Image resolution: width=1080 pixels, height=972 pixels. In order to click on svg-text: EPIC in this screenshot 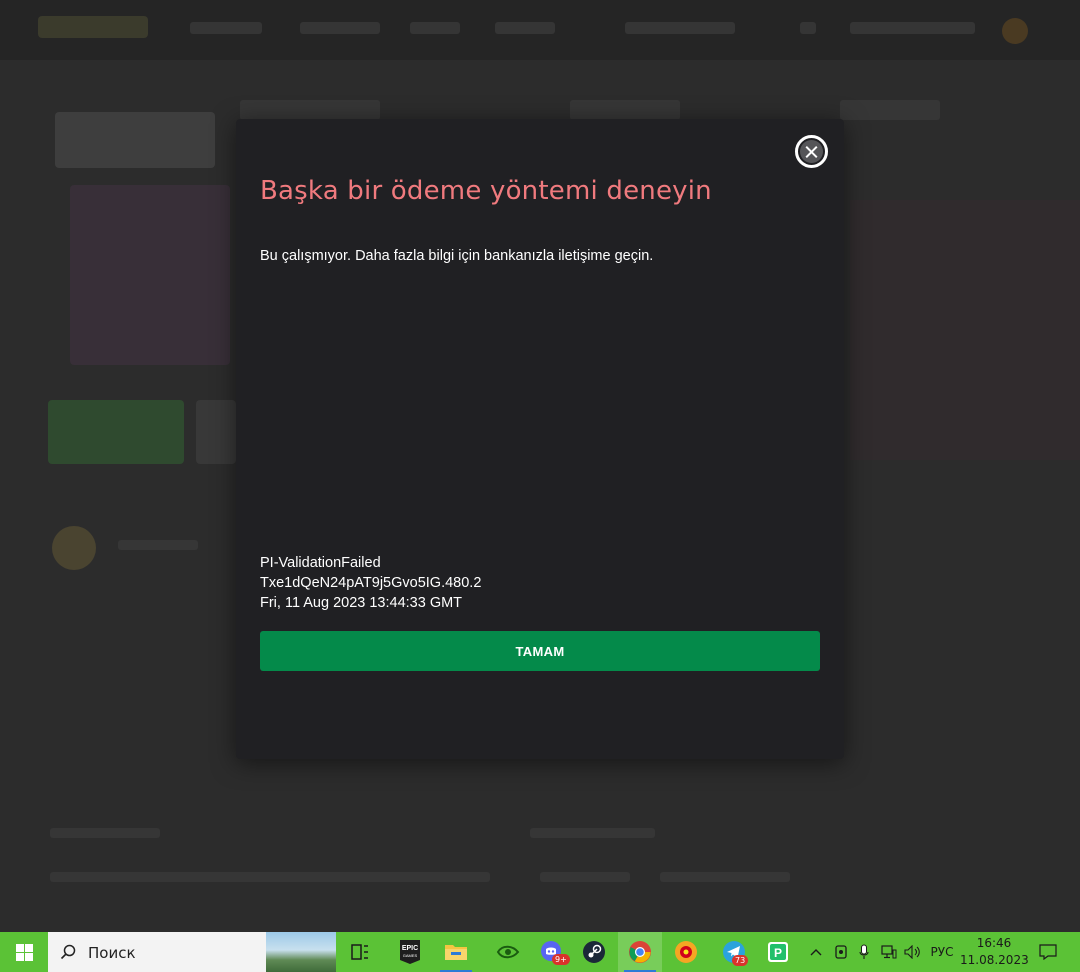, I will do `click(410, 948)`.